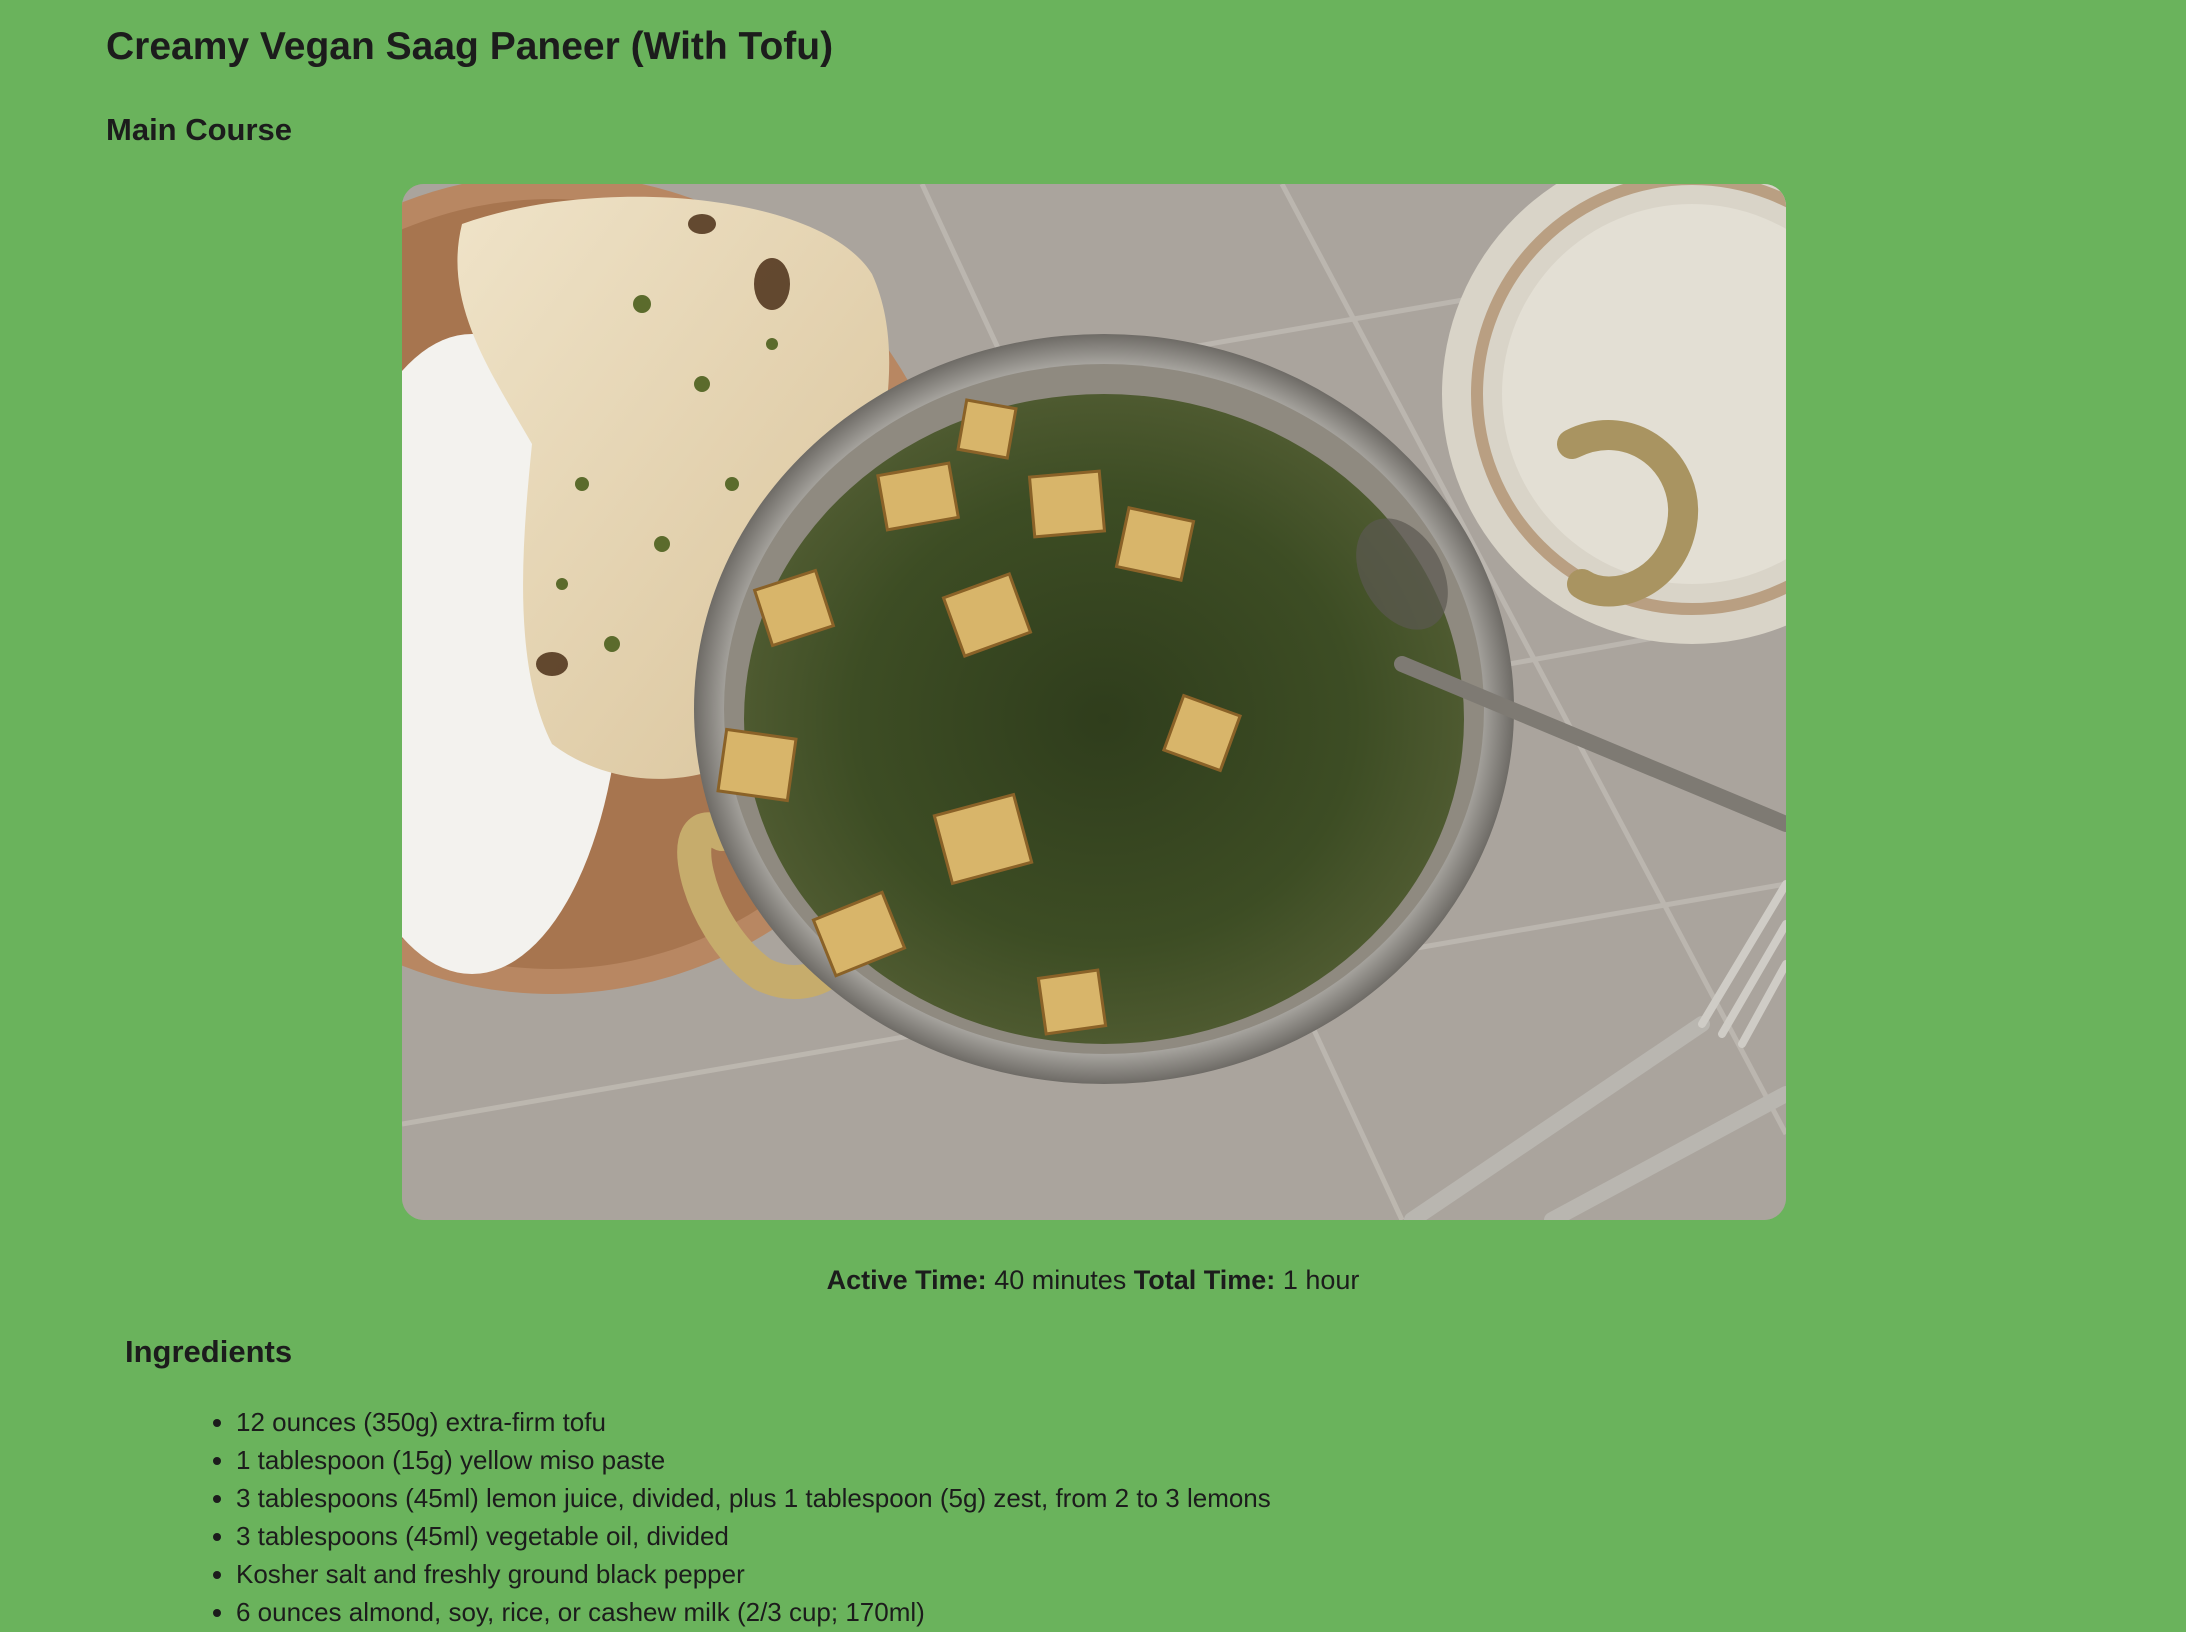 The image size is (2186, 1632). Describe the element at coordinates (1204, 1280) in the screenshot. I see `total-time-label: Total Time:` at that location.